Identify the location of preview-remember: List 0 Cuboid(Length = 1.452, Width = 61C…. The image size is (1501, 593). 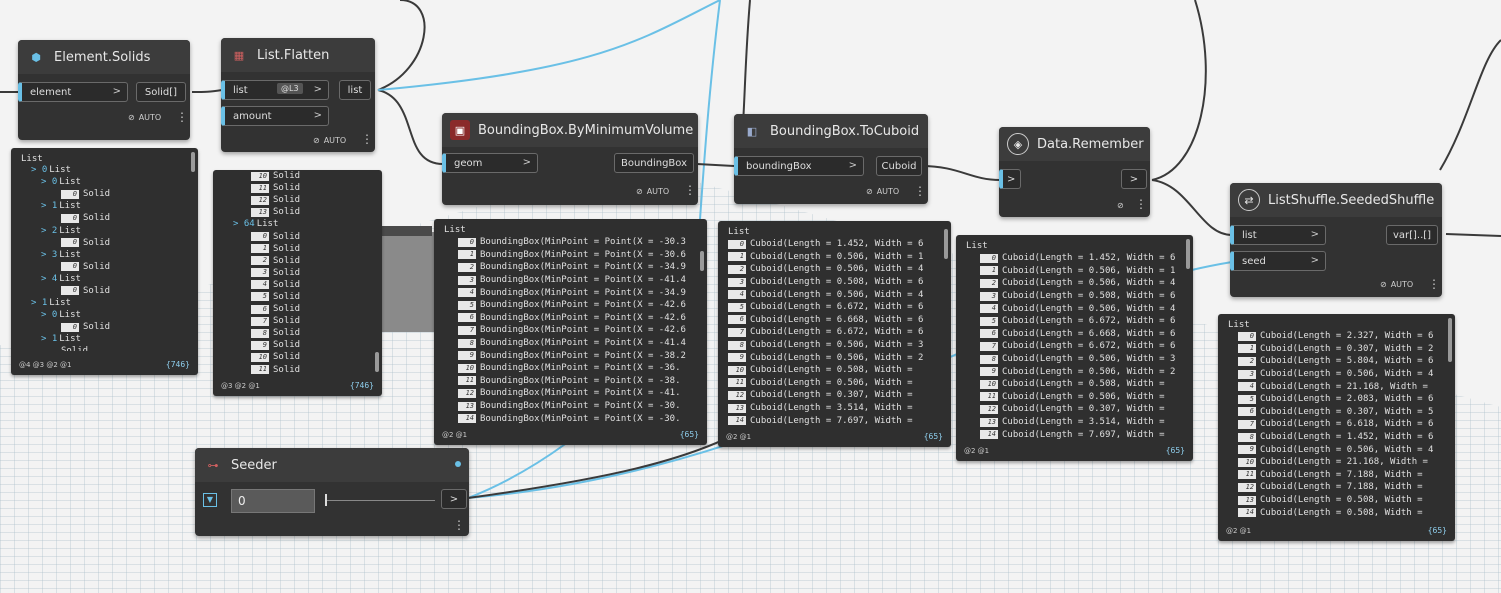
(1074, 348).